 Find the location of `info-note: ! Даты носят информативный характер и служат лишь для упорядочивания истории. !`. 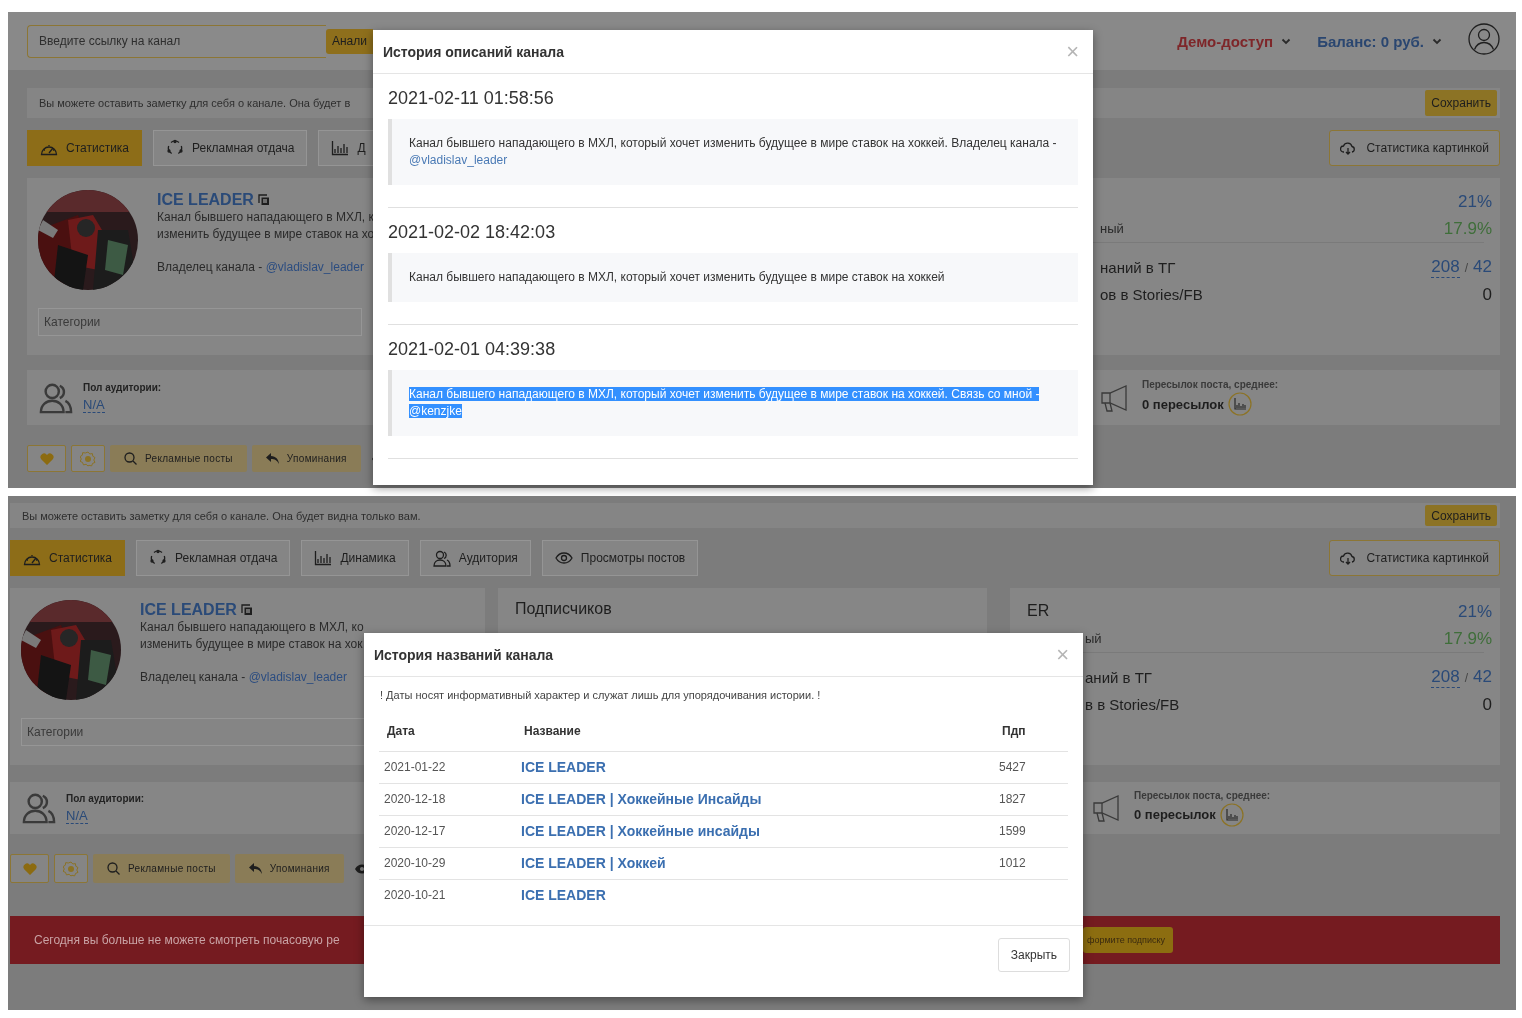

info-note: ! Даты носят информативный характер и служат лишь для упорядочивания истории. ! is located at coordinates (601, 695).